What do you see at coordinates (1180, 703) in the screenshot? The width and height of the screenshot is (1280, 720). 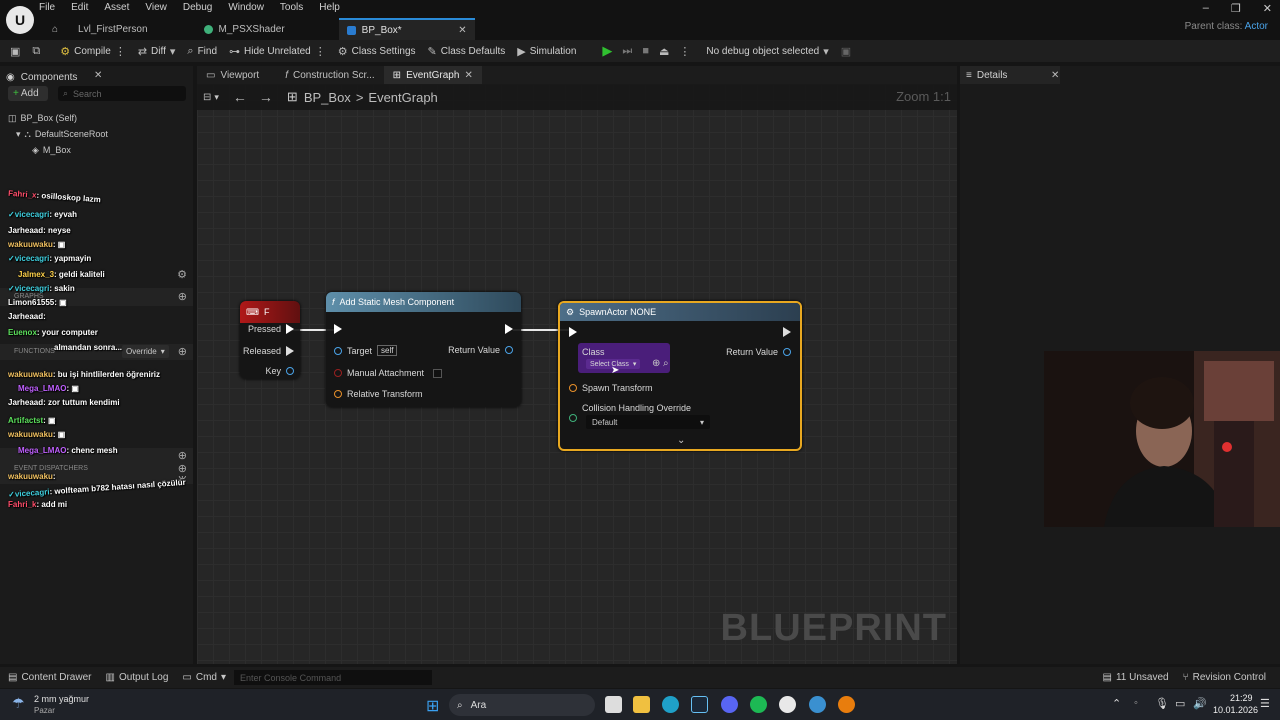 I see `network-icon: ▭` at bounding box center [1180, 703].